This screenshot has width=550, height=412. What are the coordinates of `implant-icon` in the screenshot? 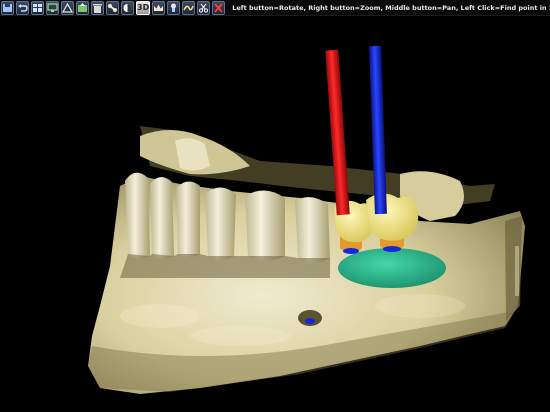 It's located at (174, 7).